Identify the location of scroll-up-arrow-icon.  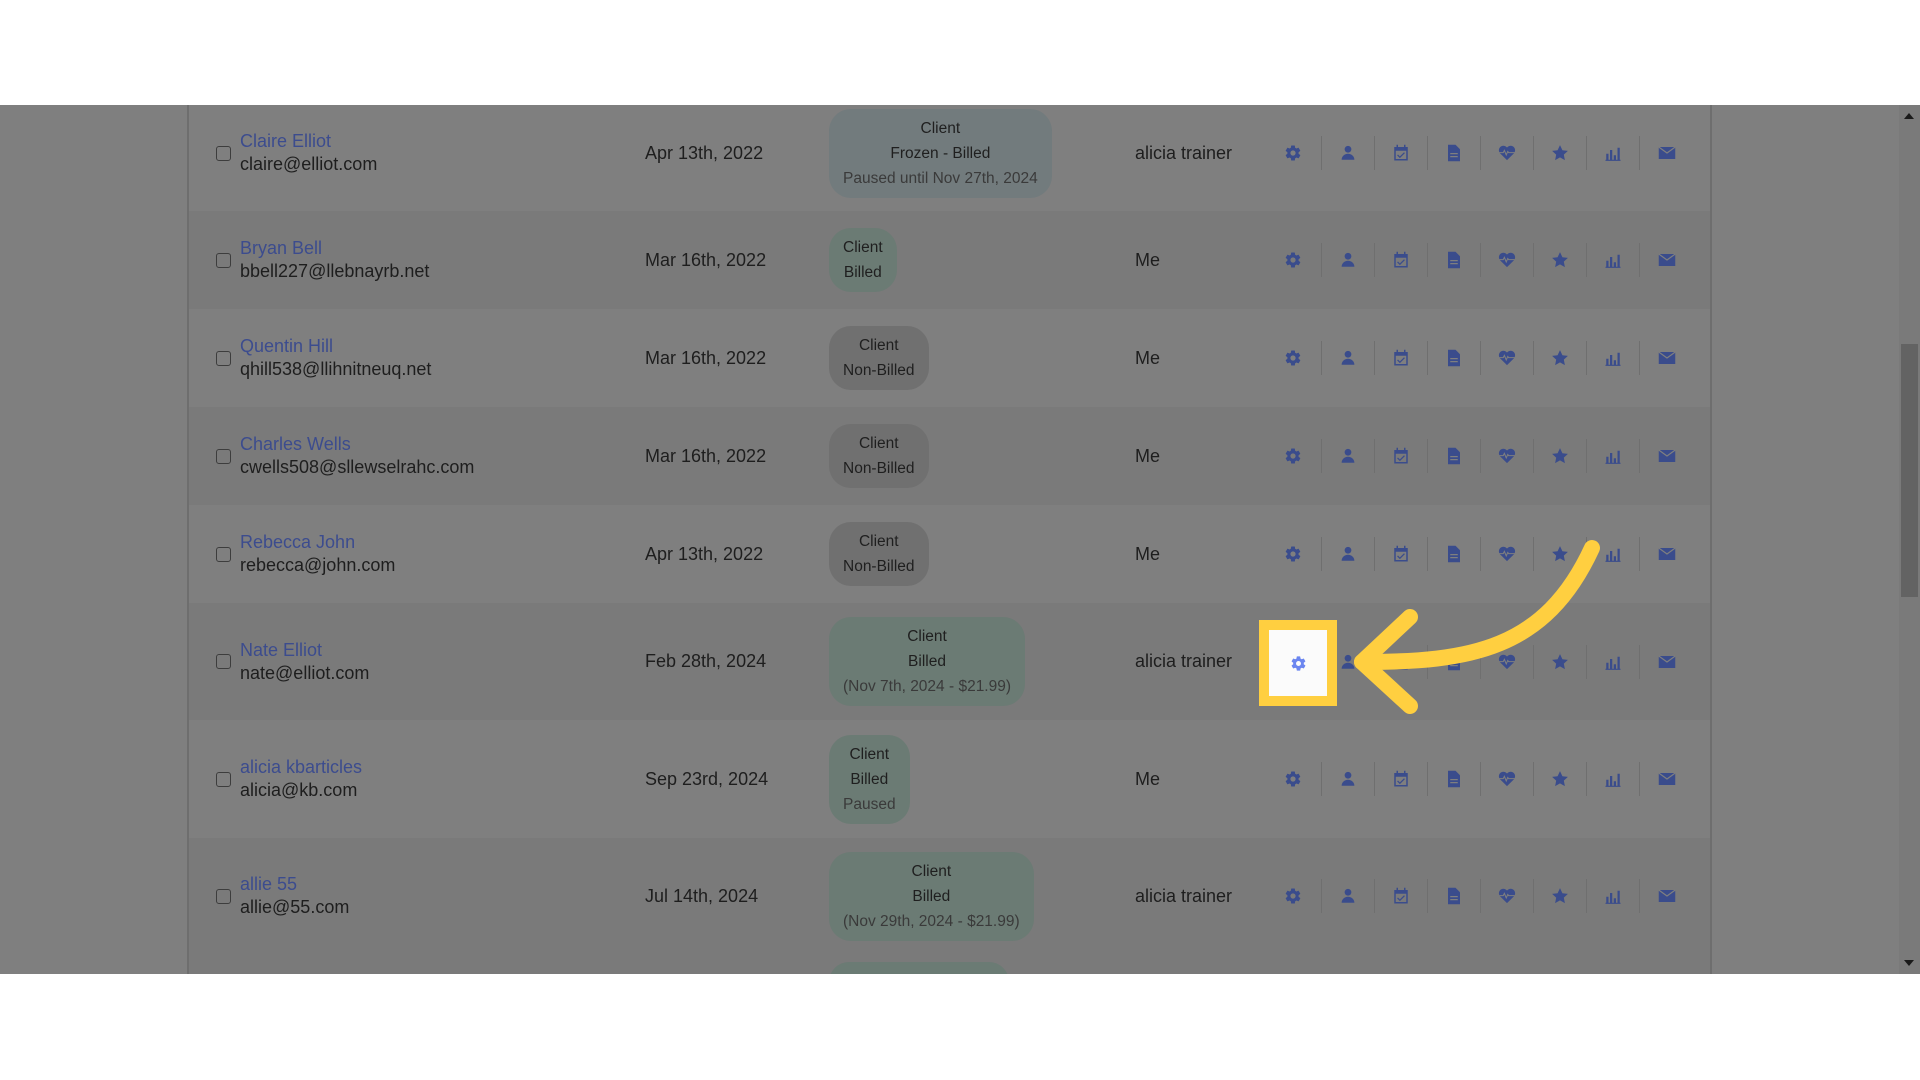
(1909, 116).